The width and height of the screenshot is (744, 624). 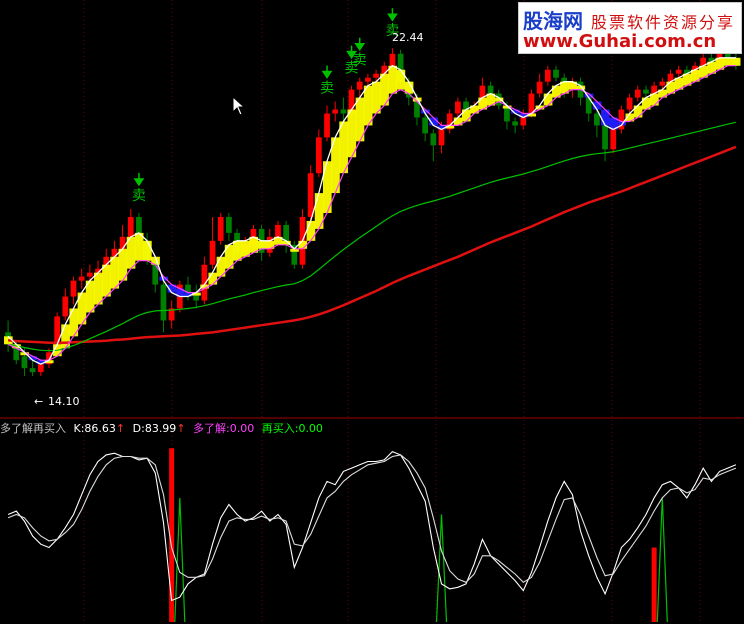 I want to click on d-up-arrow: ↑, so click(x=181, y=428).